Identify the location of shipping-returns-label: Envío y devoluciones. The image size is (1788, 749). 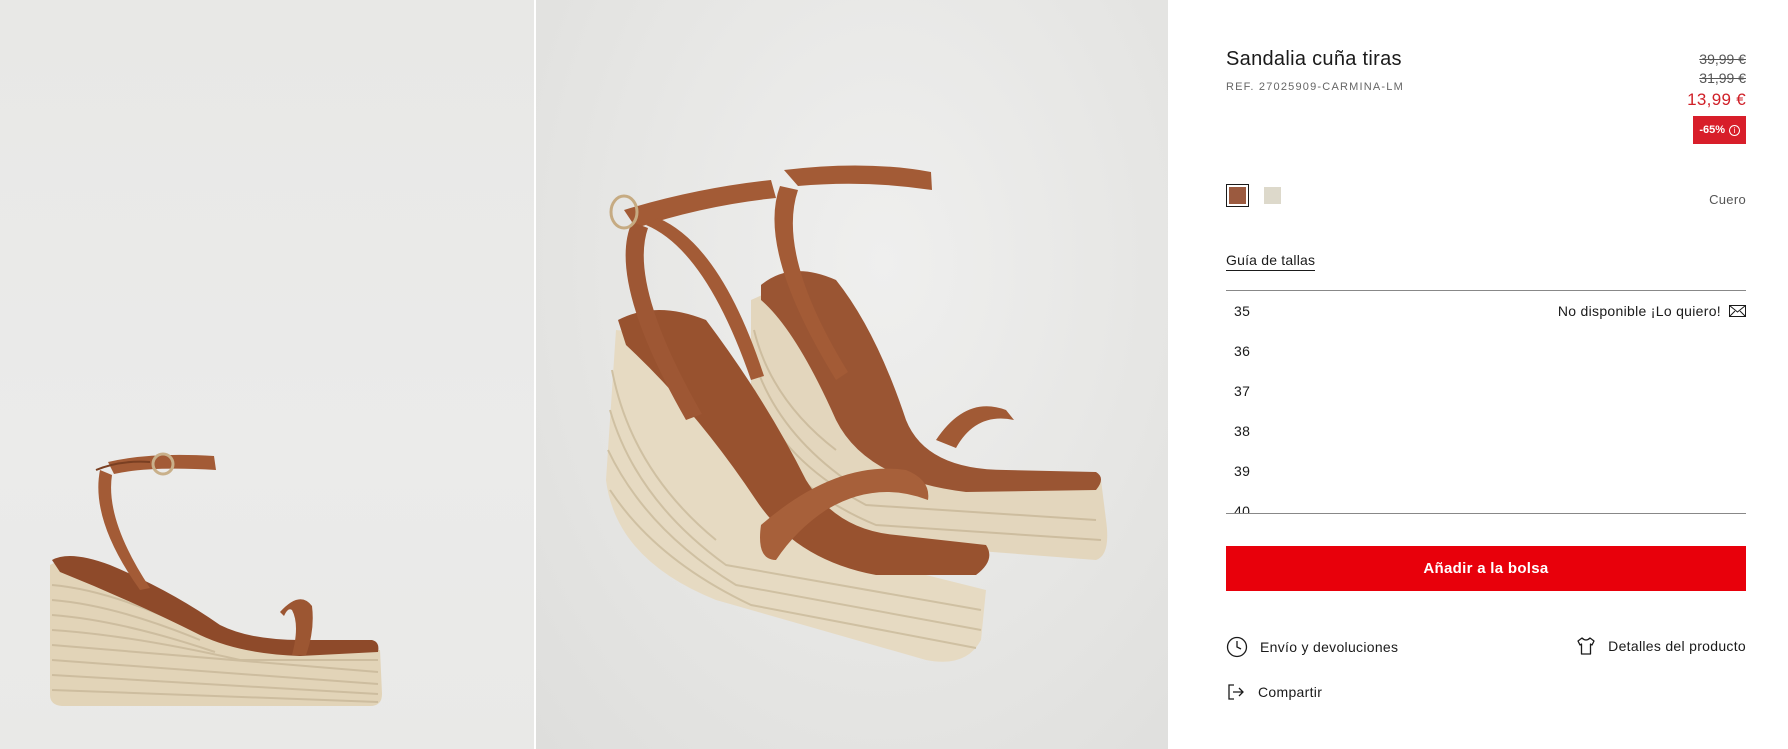
(1329, 647).